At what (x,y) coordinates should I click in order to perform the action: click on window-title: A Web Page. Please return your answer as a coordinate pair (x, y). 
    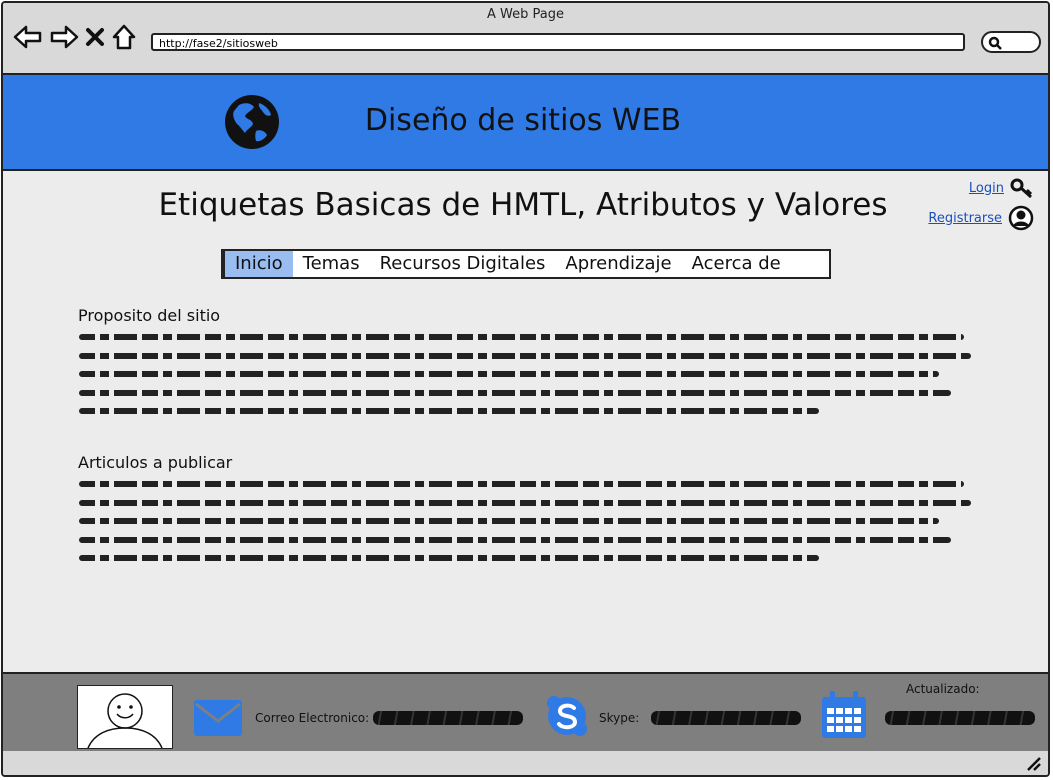
    Looking at the image, I should click on (525, 14).